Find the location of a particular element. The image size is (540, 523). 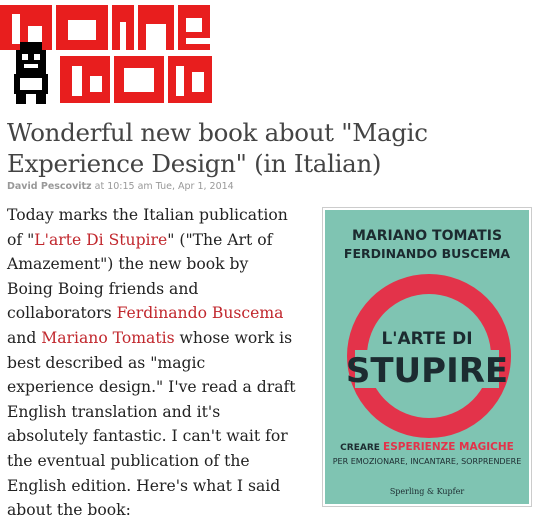

link-mariano-tomatis: Mariano Tomatis is located at coordinates (107, 338).